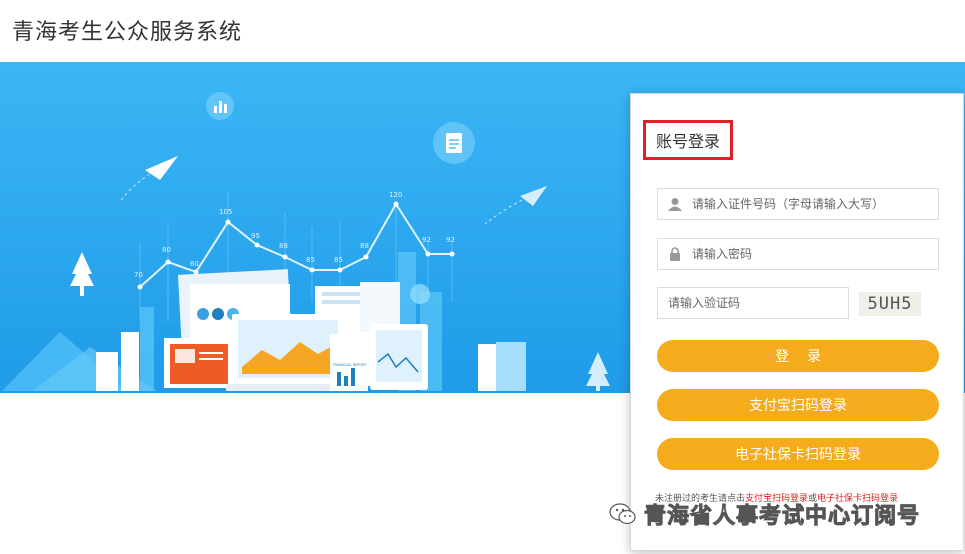  I want to click on chart-label: 95, so click(255, 236).